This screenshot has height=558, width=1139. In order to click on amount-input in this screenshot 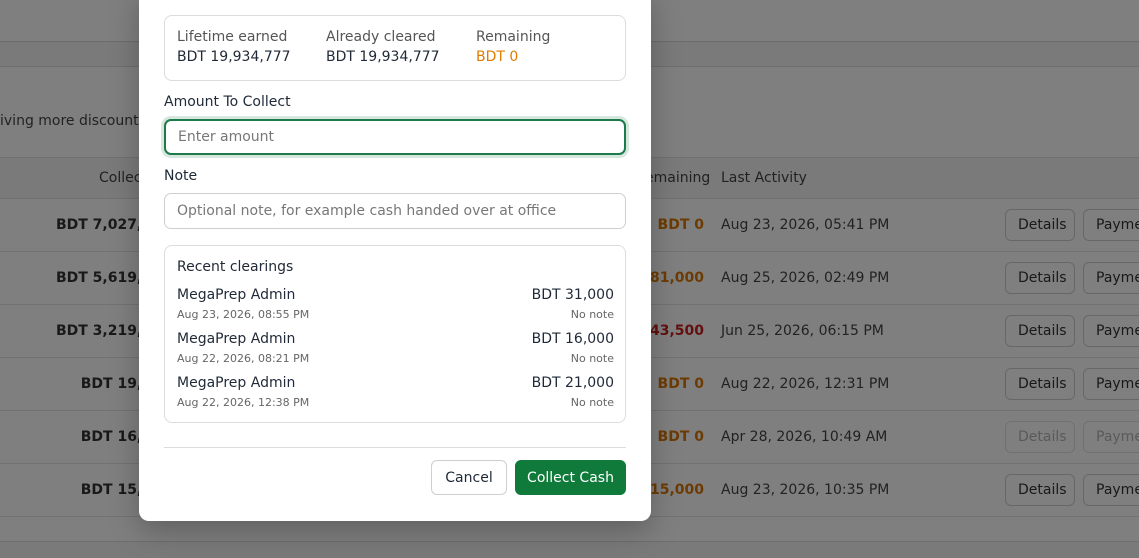, I will do `click(395, 137)`.